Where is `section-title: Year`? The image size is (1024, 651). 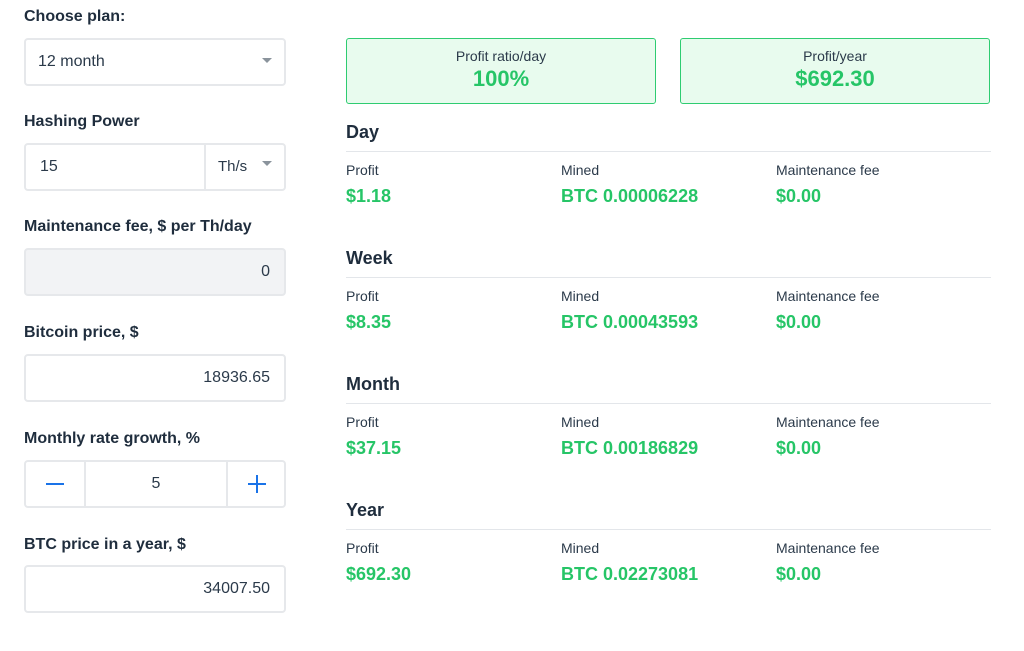
section-title: Year is located at coordinates (365, 510).